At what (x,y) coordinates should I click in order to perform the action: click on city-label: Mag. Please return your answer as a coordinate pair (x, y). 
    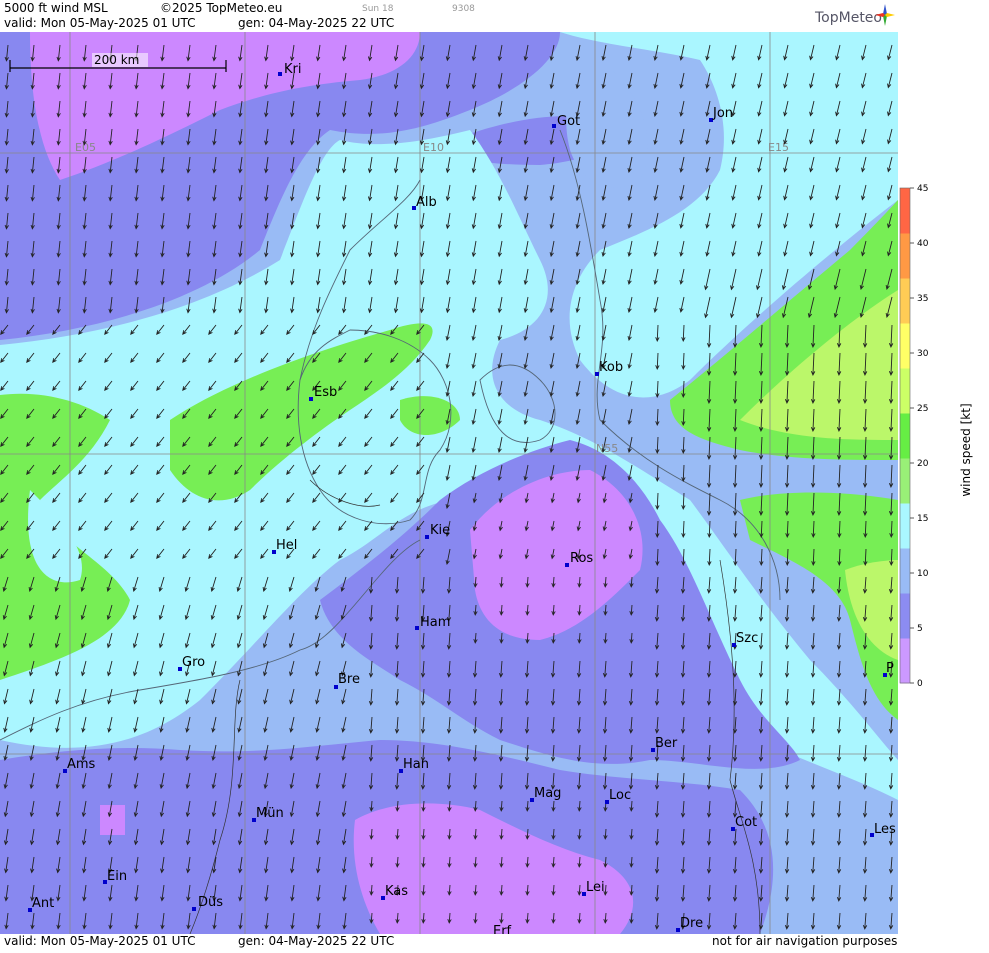
    Looking at the image, I should click on (547, 793).